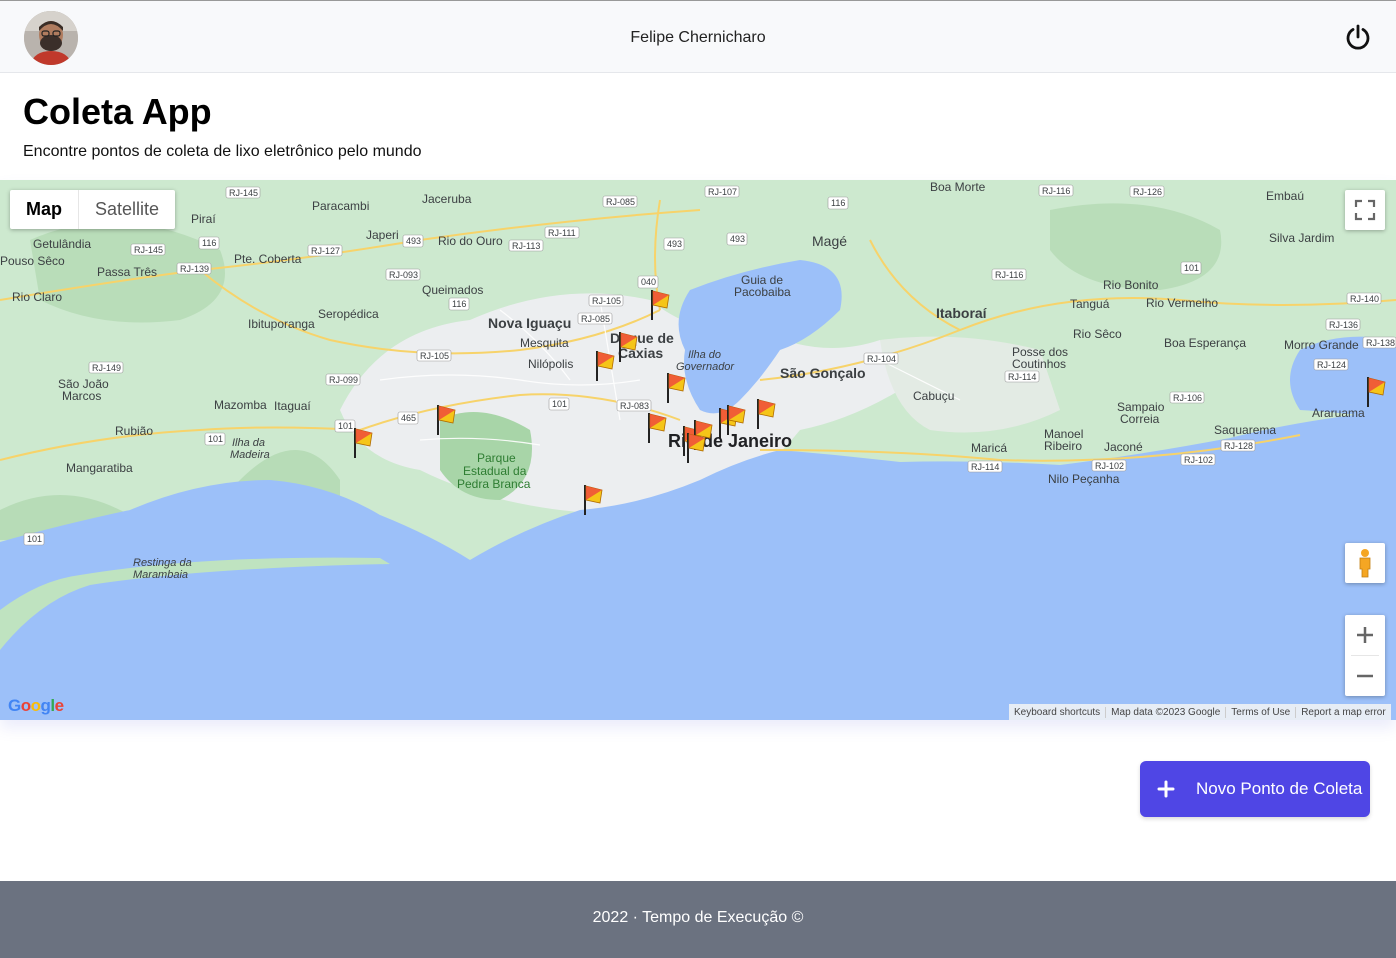 This screenshot has height=958, width=1396. I want to click on svg-text: RJ-104, so click(881, 359).